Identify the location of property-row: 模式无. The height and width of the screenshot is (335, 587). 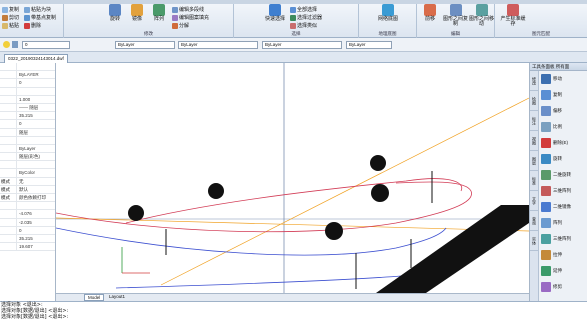
(27, 181).